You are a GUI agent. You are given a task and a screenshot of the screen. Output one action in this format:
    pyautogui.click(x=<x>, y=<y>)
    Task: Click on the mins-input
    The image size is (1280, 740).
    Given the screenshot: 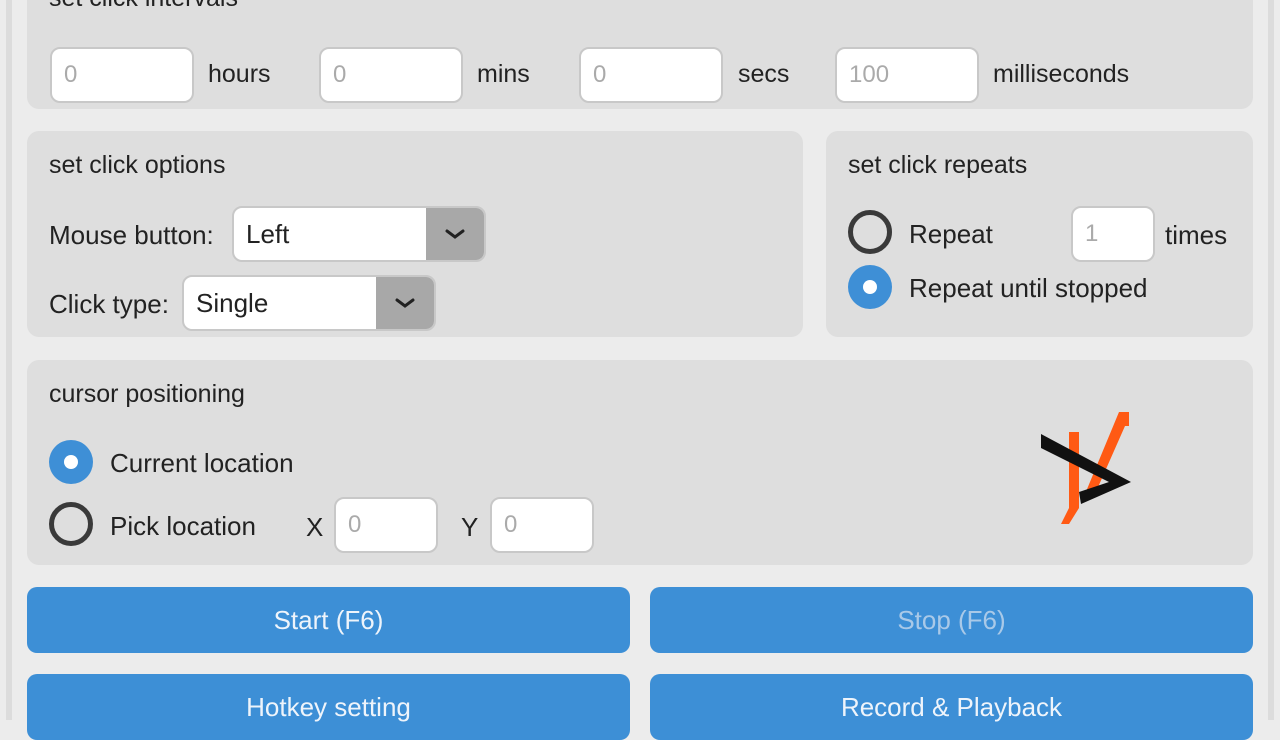 What is the action you would take?
    pyautogui.click(x=391, y=75)
    